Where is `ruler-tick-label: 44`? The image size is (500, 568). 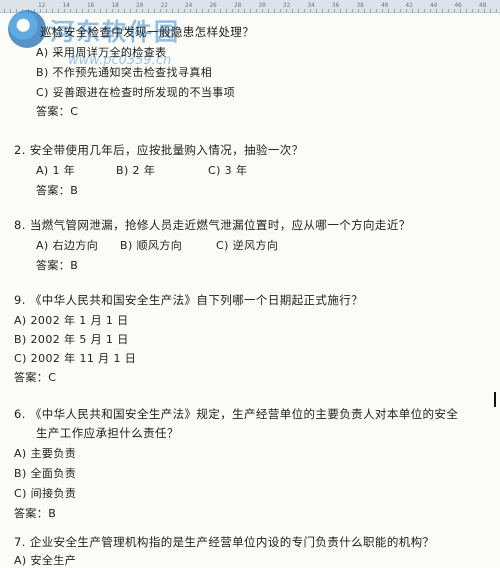 ruler-tick-label: 44 is located at coordinates (434, 5).